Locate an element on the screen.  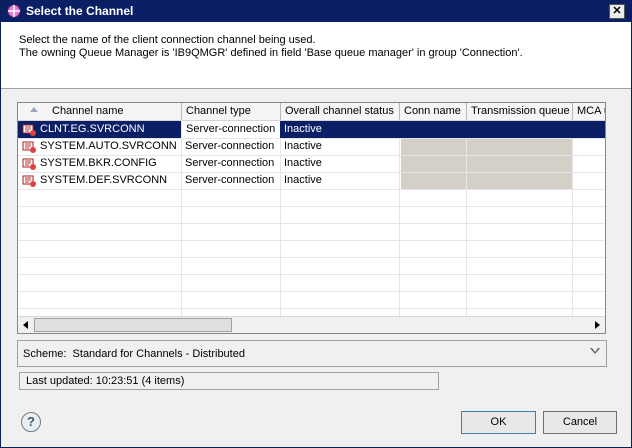
scroll-right-icon is located at coordinates (597, 325).